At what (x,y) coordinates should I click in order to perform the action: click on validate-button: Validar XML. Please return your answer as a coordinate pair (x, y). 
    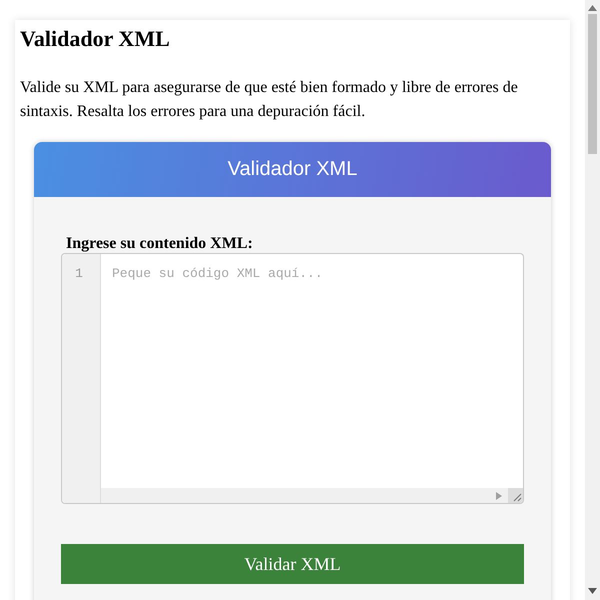
    Looking at the image, I should click on (292, 564).